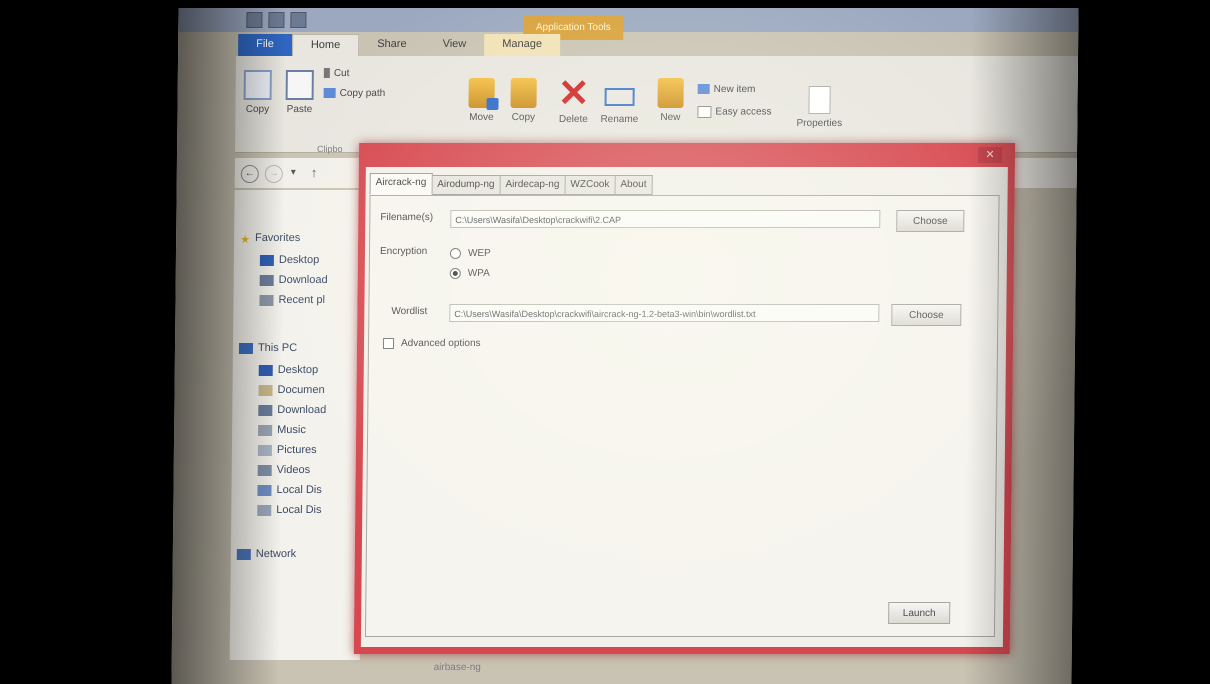 This screenshot has width=1210, height=684. Describe the element at coordinates (454, 45) in the screenshot. I see `tab-view: View` at that location.